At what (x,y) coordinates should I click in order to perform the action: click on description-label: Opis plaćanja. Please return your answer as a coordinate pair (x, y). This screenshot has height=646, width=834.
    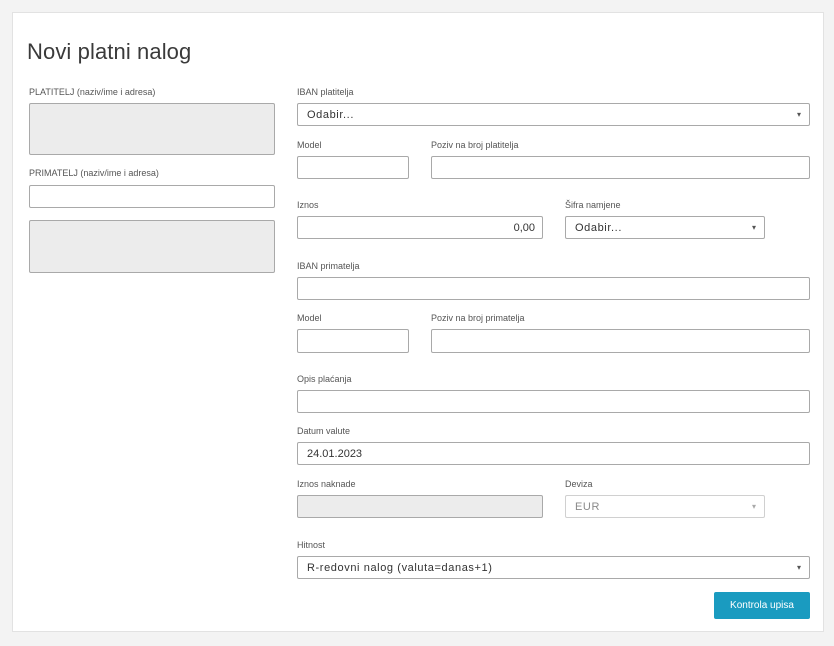
    Looking at the image, I should click on (324, 379).